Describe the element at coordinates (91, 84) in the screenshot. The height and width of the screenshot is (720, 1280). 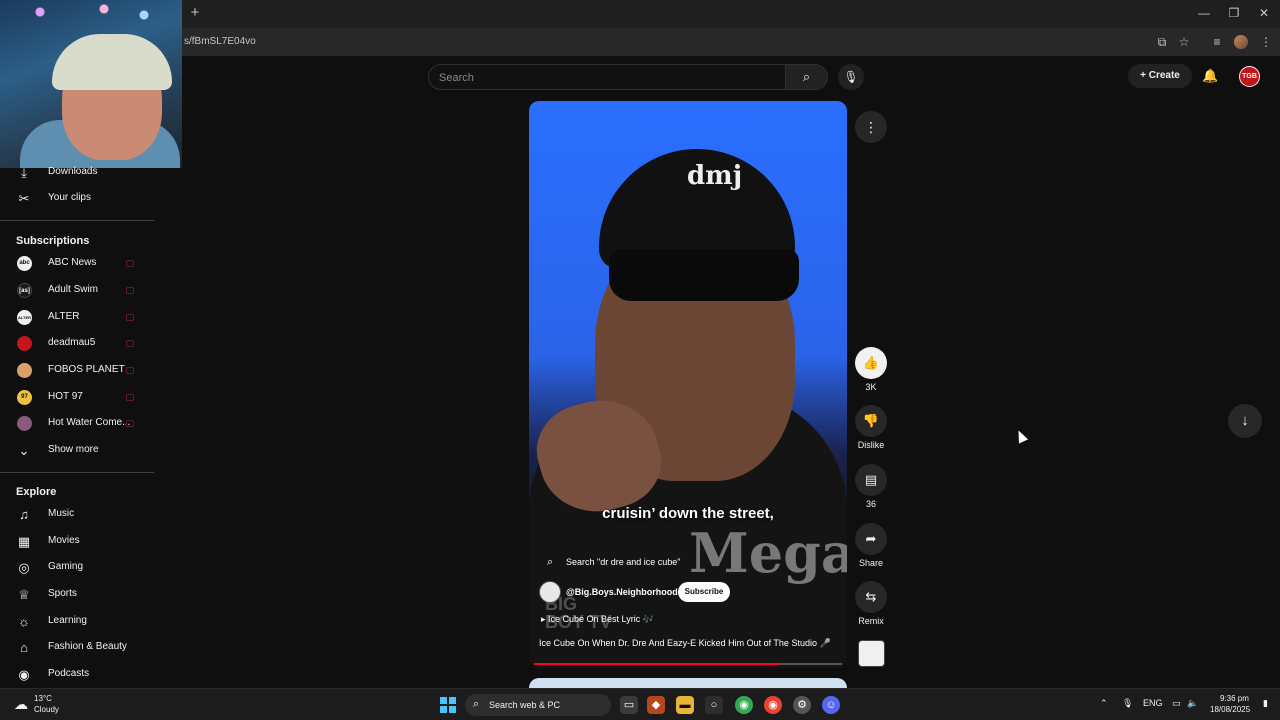
I see `webcam-overlay` at that location.